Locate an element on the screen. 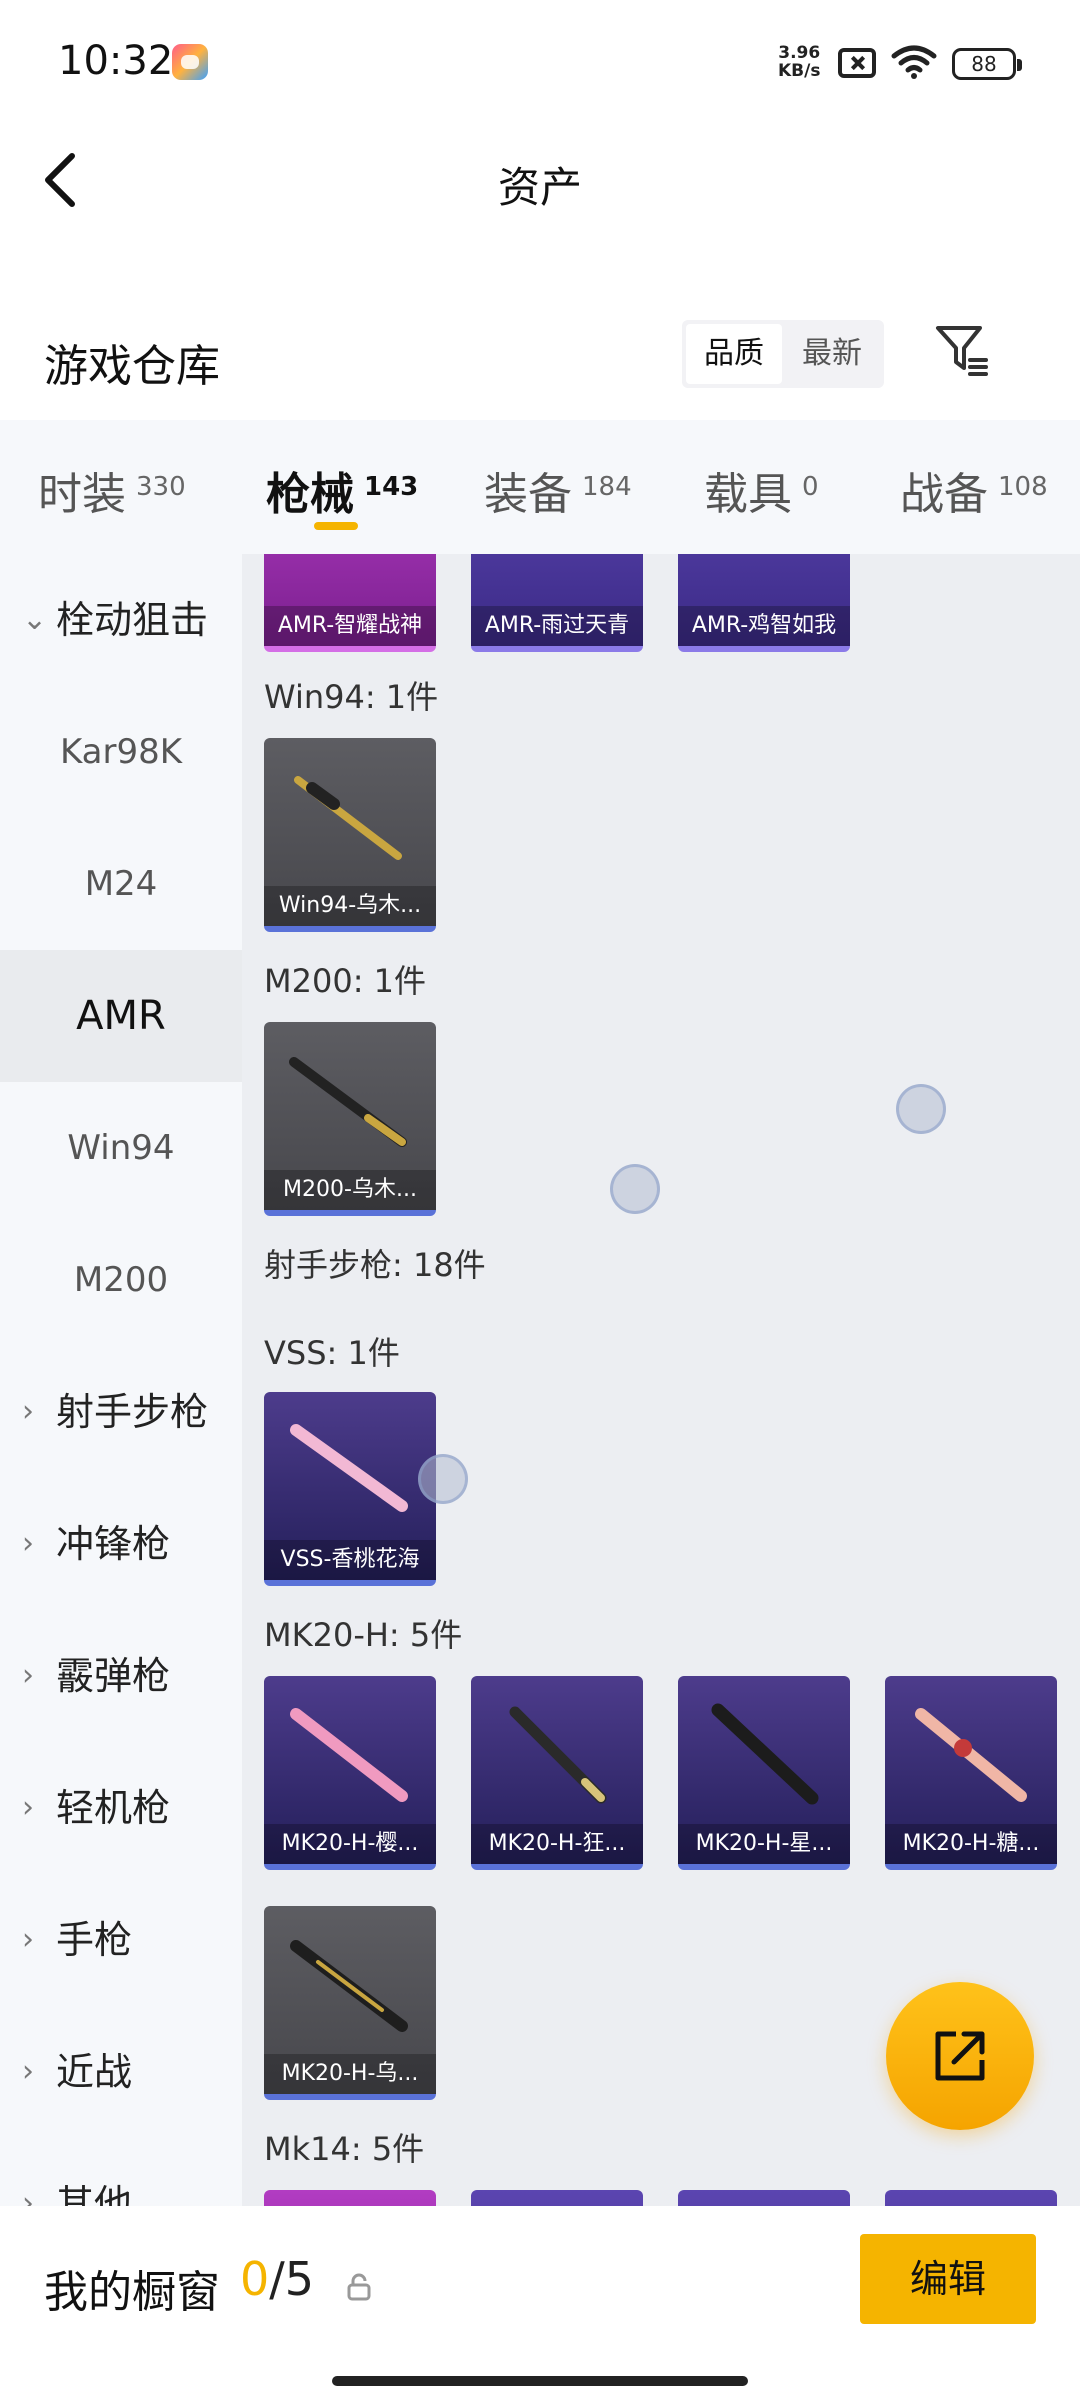 The height and width of the screenshot is (2400, 1080). edit-button: 编辑 is located at coordinates (948, 2279).